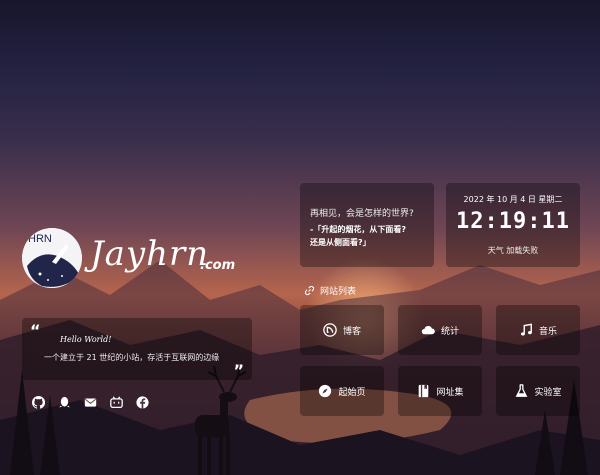 Image resolution: width=600 pixels, height=475 pixels. What do you see at coordinates (547, 331) in the screenshot?
I see `site-label: 音乐` at bounding box center [547, 331].